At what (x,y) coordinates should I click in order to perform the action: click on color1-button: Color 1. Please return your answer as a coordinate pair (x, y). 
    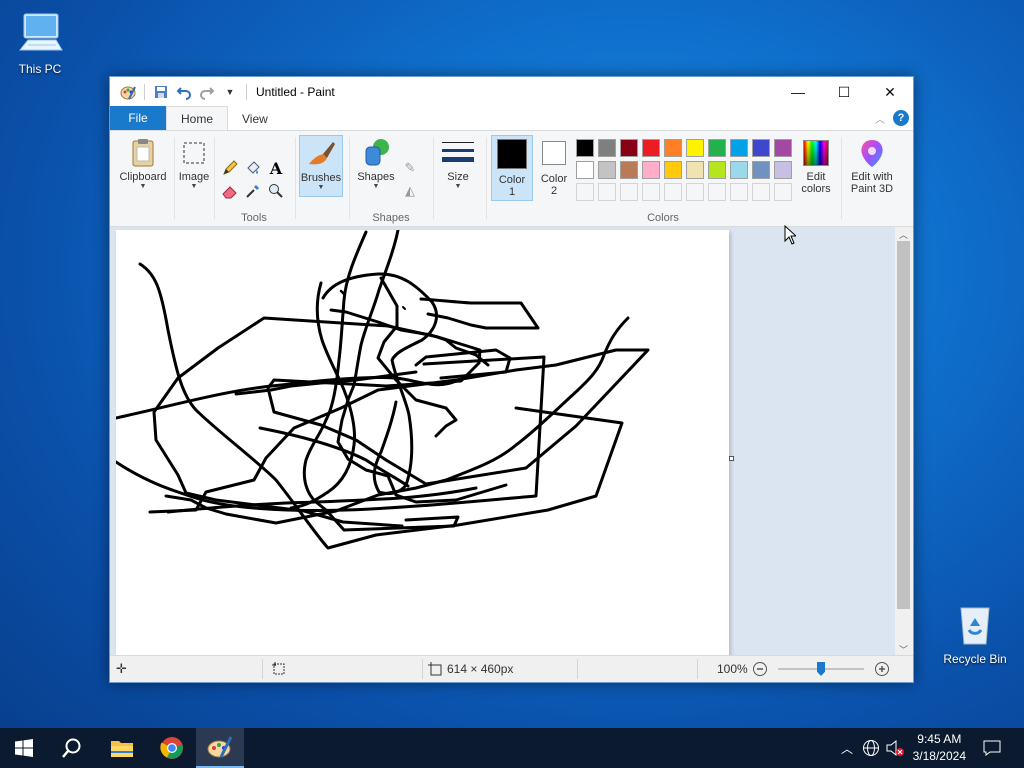
    Looking at the image, I should click on (512, 168).